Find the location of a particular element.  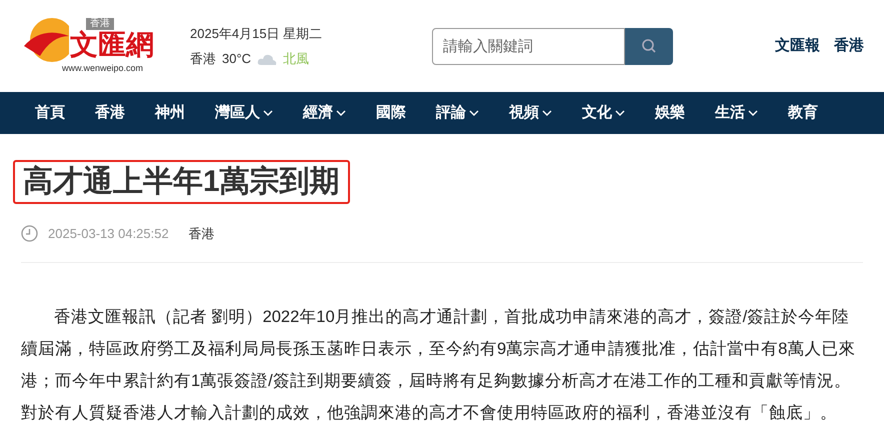

logo-url: www.wenweipo.com is located at coordinates (103, 68).